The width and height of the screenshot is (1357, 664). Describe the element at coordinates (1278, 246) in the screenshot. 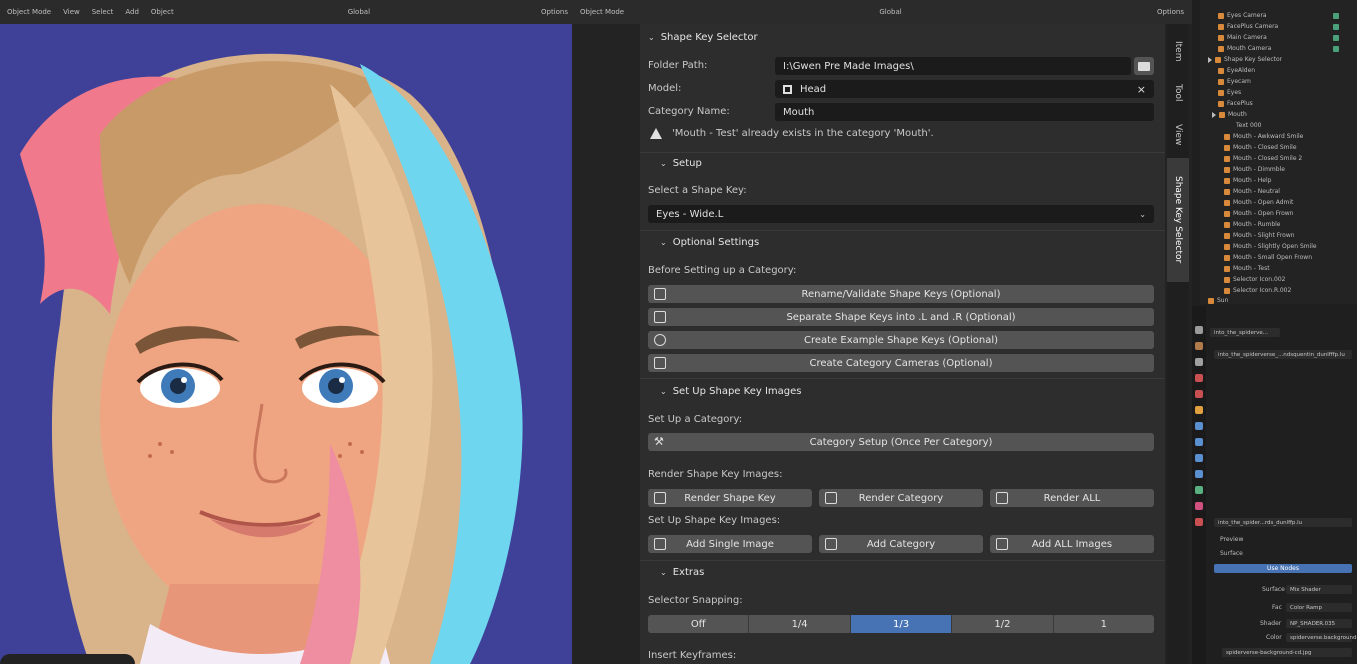

I see `outliner-row: Mouth - Slightly Open Smile` at that location.